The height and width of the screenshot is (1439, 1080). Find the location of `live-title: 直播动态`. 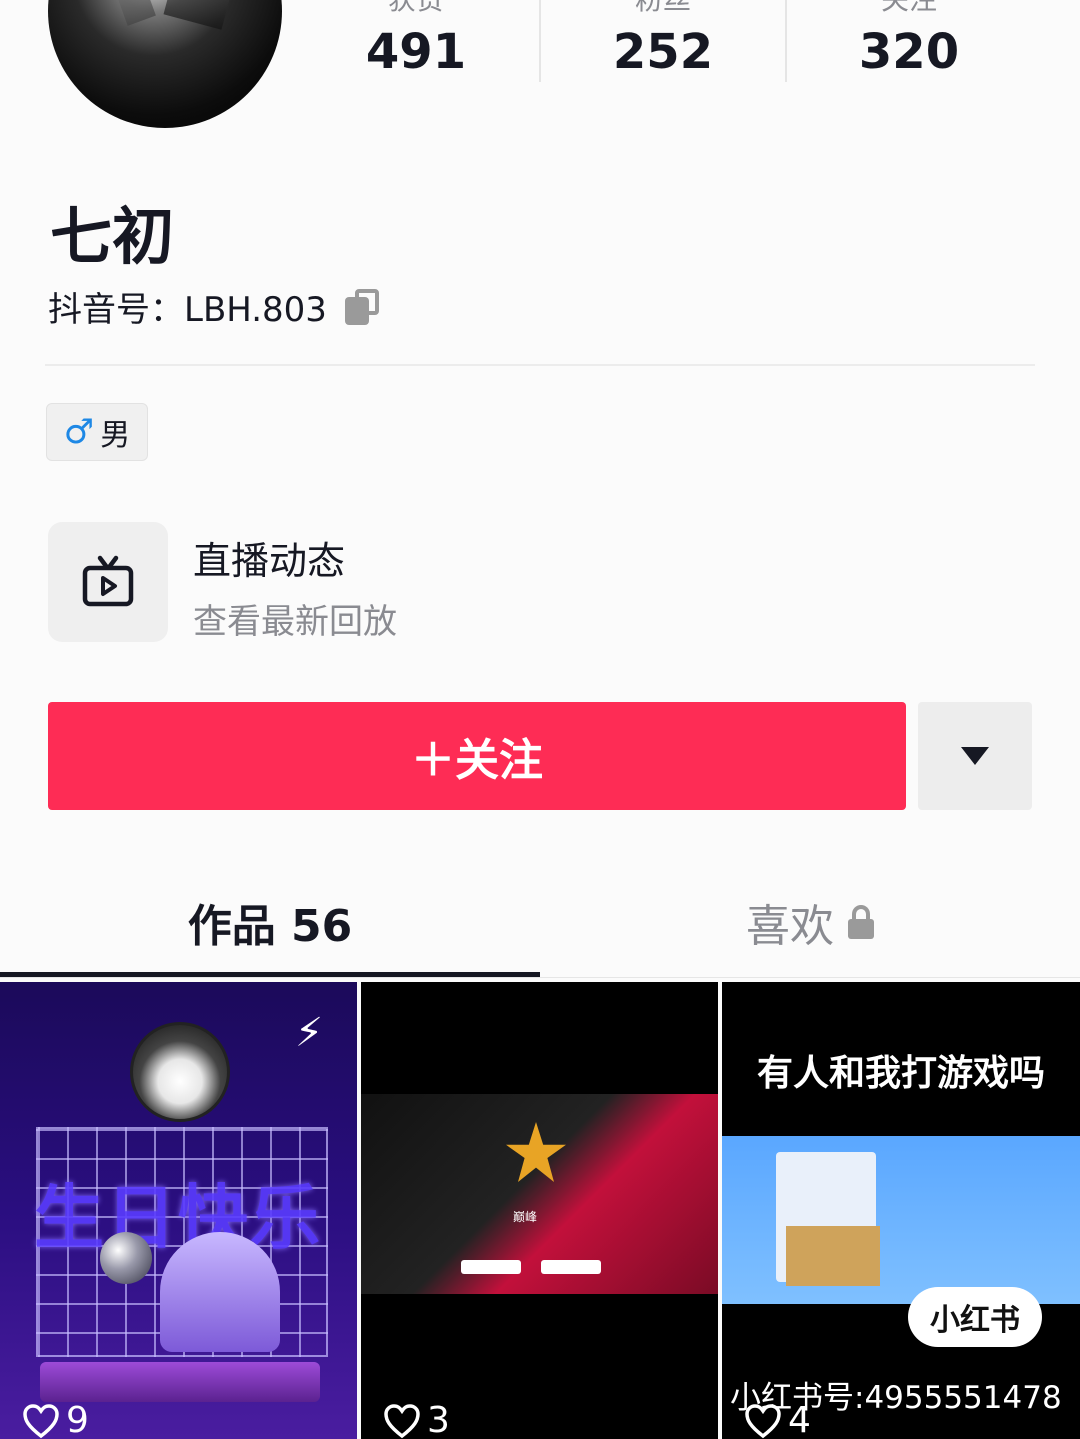

live-title: 直播动态 is located at coordinates (269, 557).